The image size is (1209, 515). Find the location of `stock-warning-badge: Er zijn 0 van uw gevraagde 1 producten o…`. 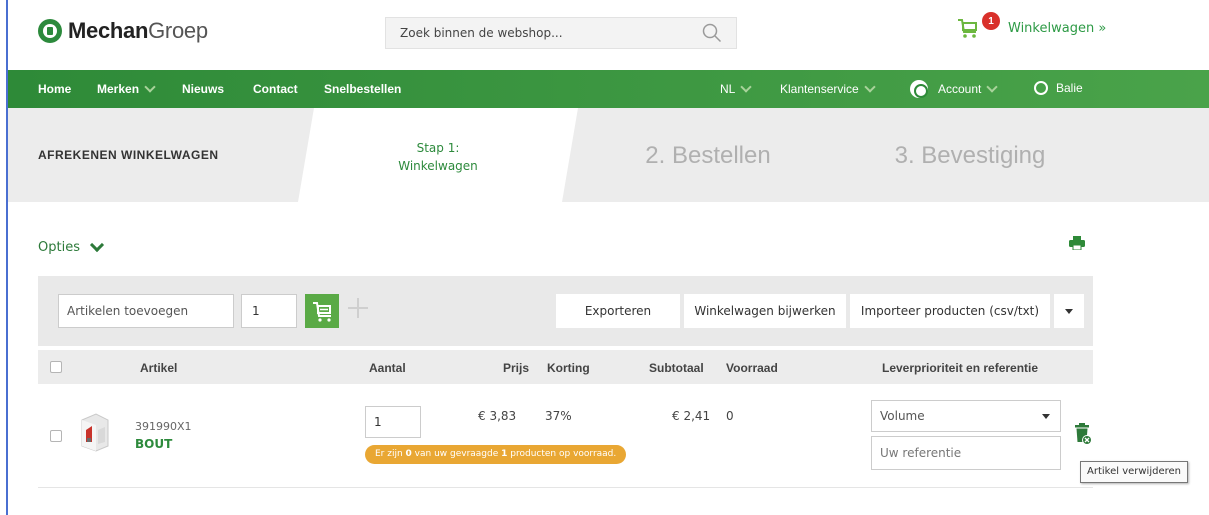

stock-warning-badge: Er zijn 0 van uw gevraagde 1 producten o… is located at coordinates (496, 454).